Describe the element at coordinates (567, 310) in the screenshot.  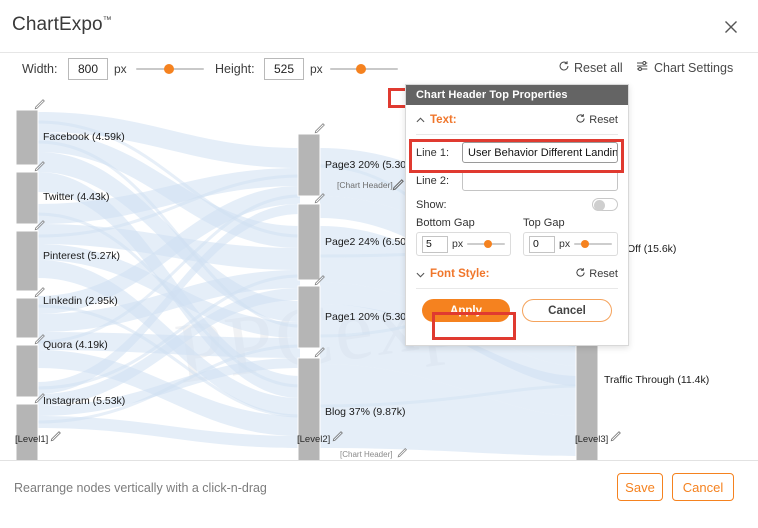
I see `panel-cancel-button: Cancel` at that location.